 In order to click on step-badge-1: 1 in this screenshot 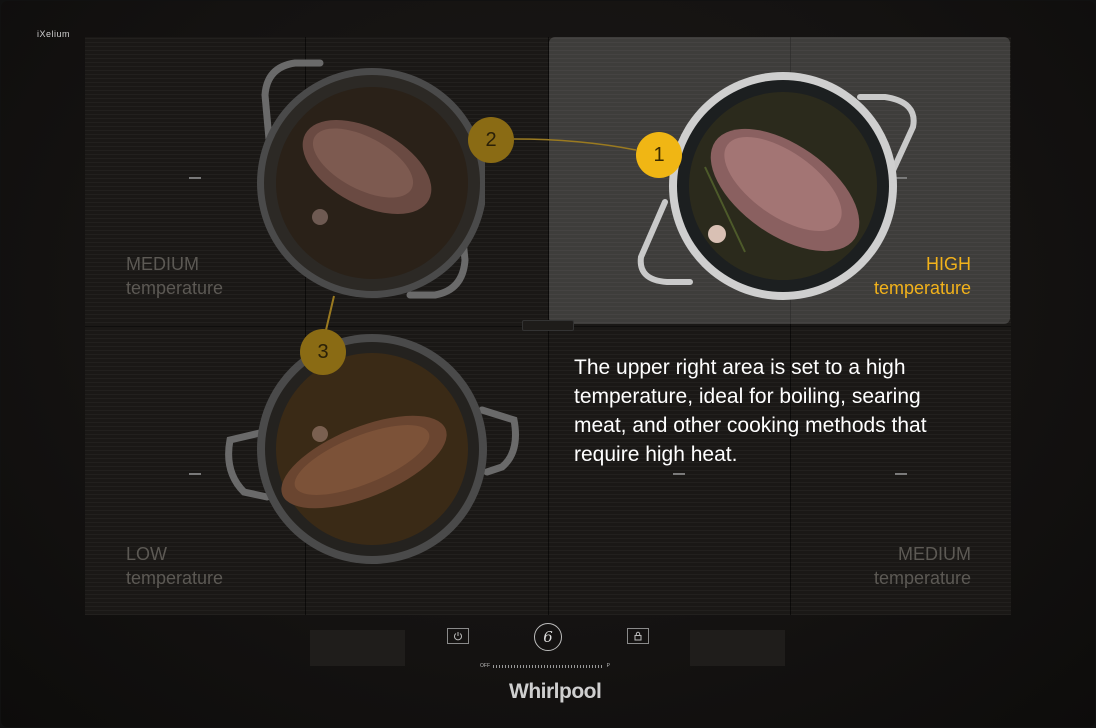, I will do `click(659, 155)`.